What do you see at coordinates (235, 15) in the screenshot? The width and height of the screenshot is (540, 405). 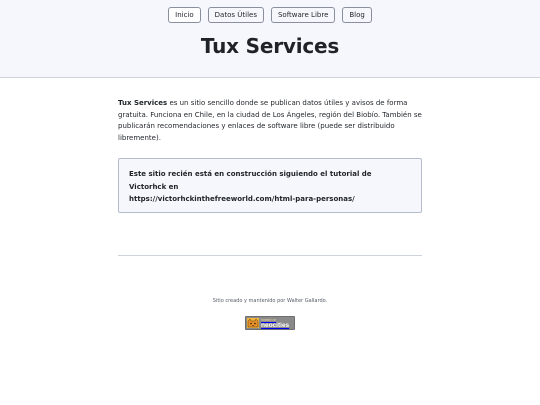 I see `nav-link-datos-utiles: Datos Útiles` at bounding box center [235, 15].